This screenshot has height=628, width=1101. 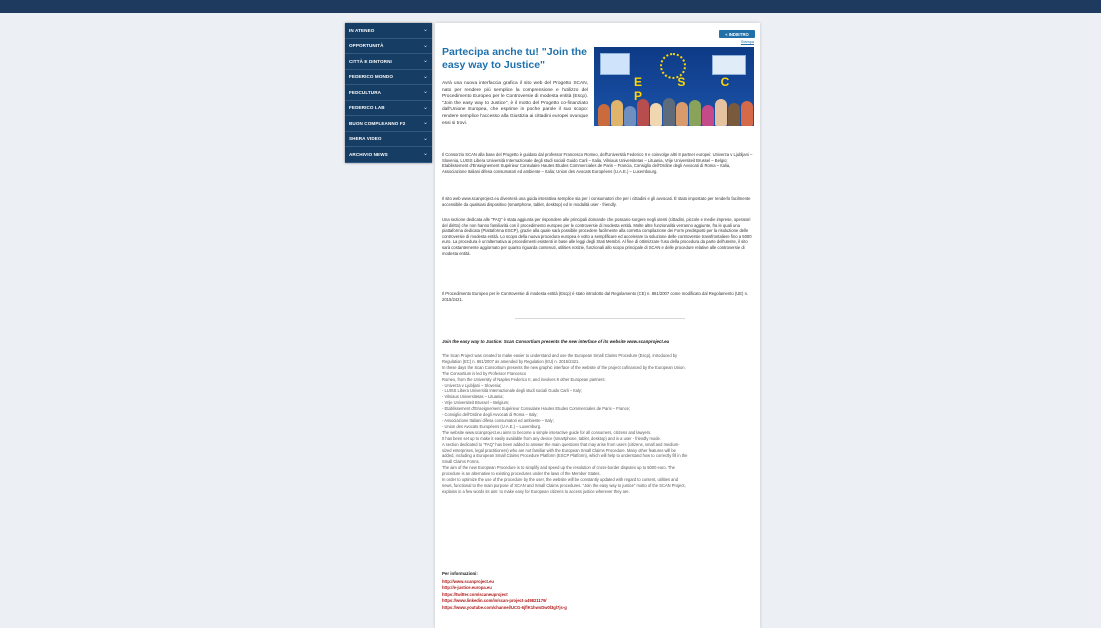 I want to click on menu-item-federico-mondo: FEDERICO MONDO ⌄, so click(x=388, y=77).